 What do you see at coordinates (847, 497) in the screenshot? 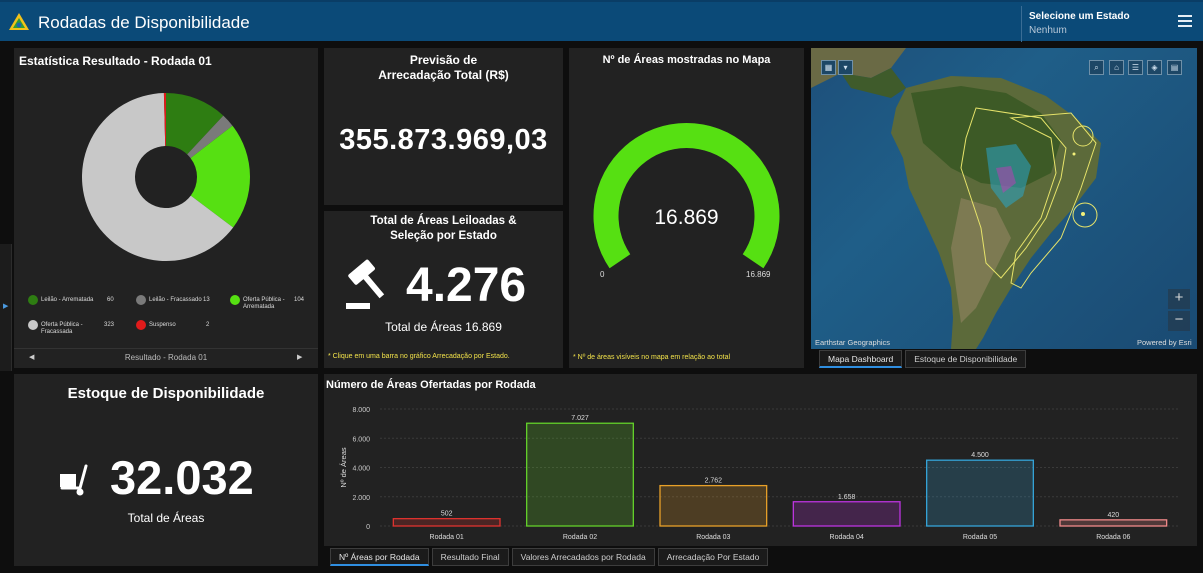
I see `bar-value-label: 1.658` at bounding box center [847, 497].